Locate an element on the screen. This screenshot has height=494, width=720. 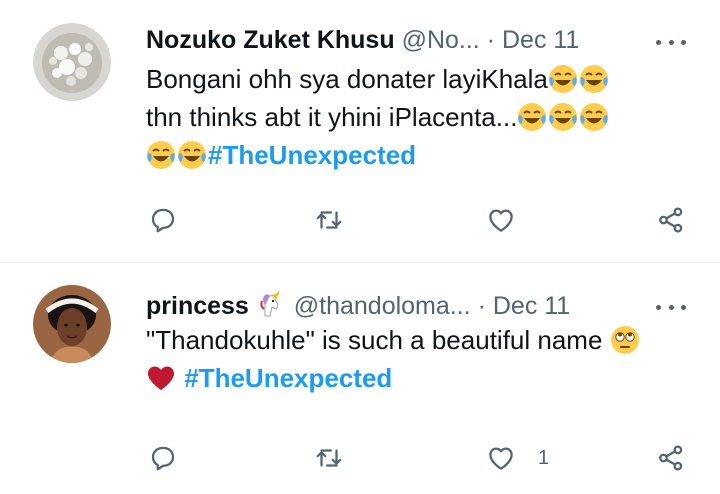
like-button is located at coordinates (512, 220).